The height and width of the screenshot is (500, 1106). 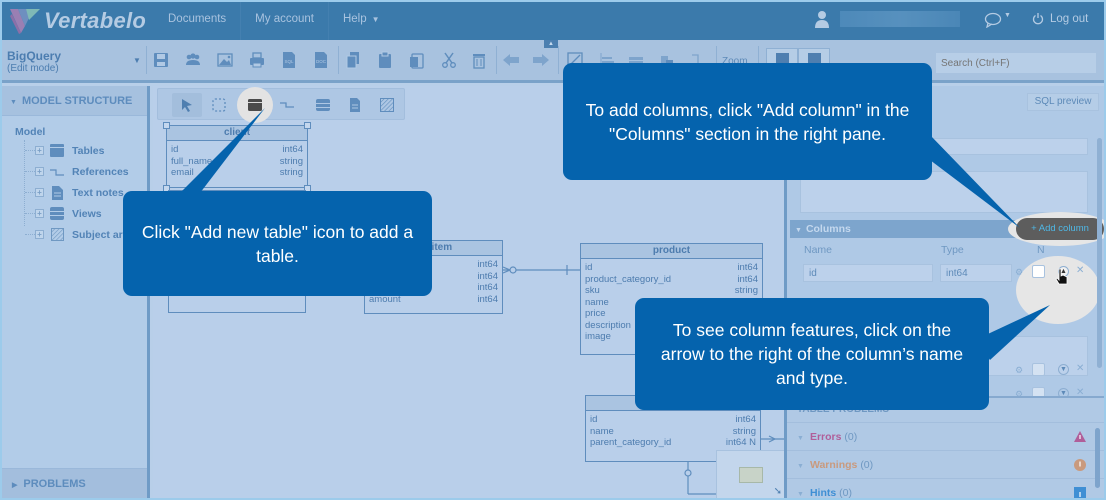 I want to click on model-structure-header: ▼ MODEL STRUCTURE, so click(x=74, y=101).